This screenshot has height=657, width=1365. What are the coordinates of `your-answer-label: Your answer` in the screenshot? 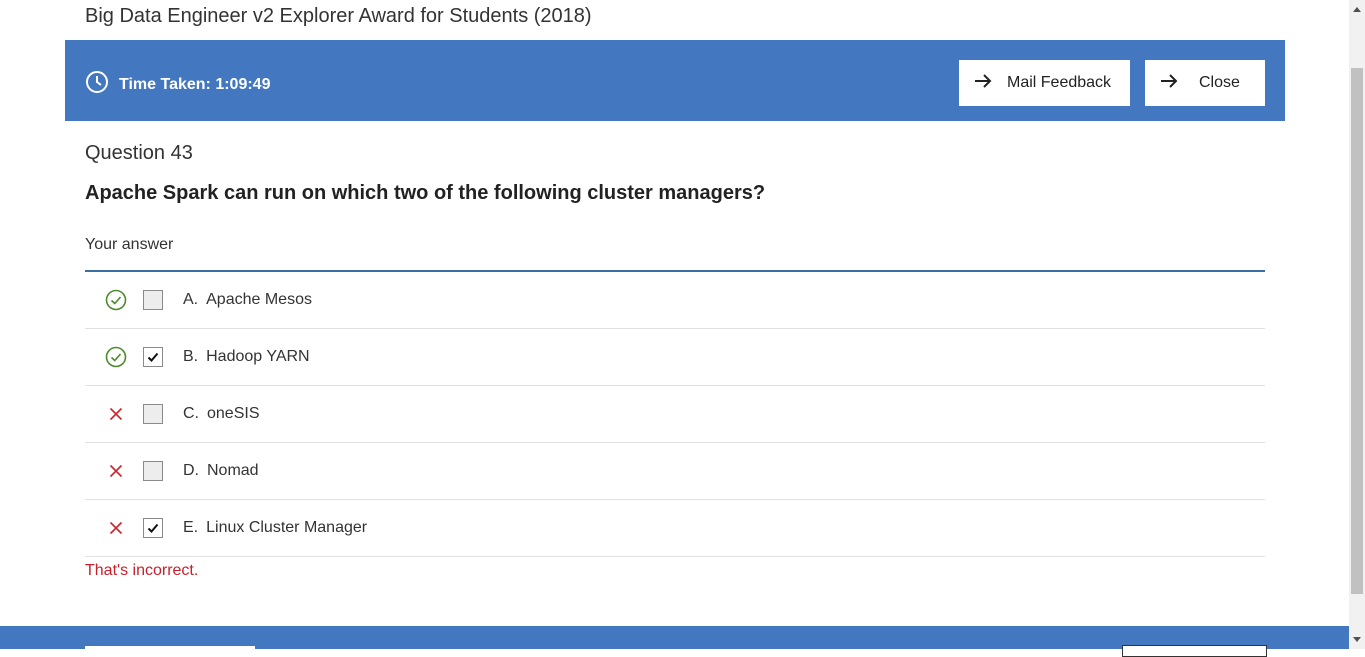 It's located at (129, 244).